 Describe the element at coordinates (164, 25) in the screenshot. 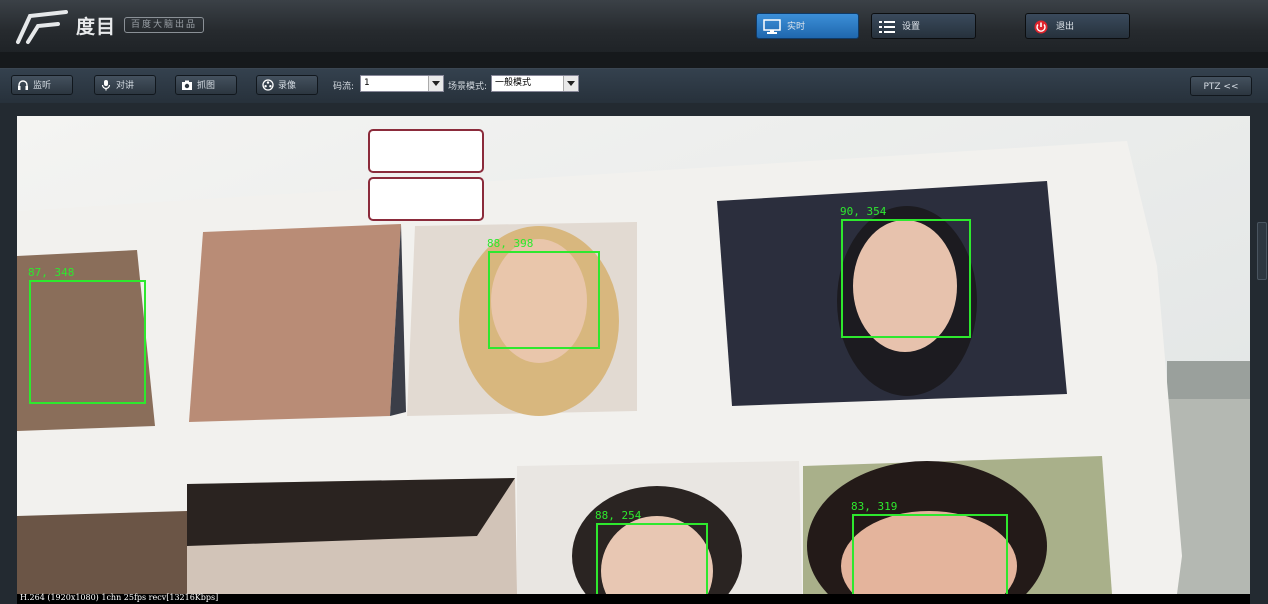

I see `app-tagline: 百度大脑出品` at that location.